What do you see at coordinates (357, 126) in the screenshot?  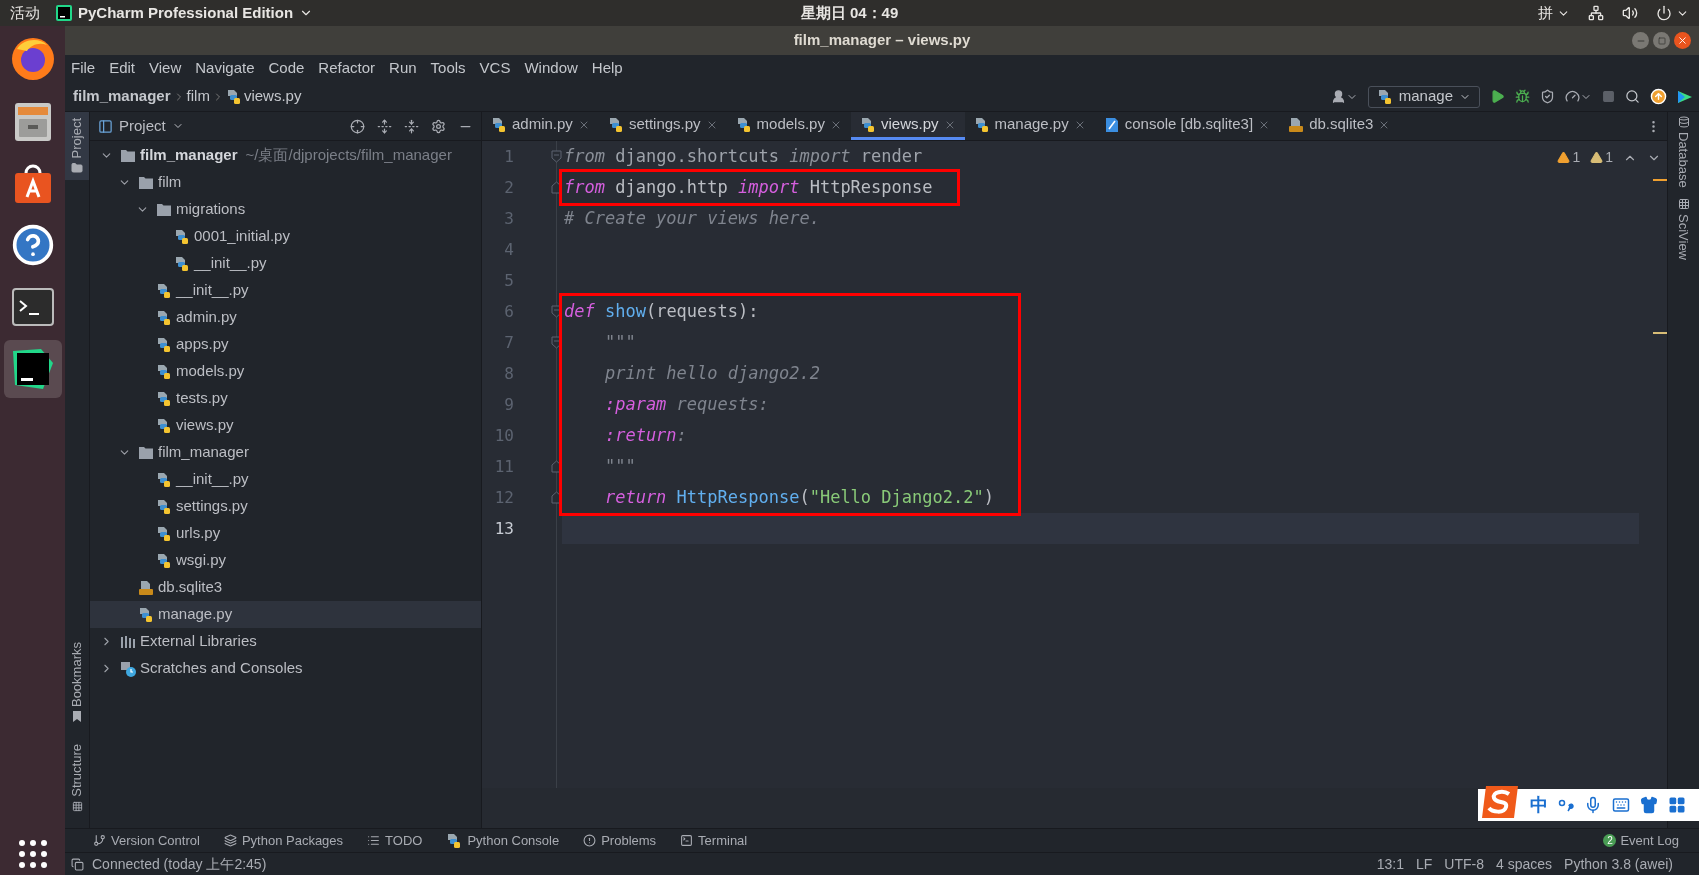 I see `locate-icon` at bounding box center [357, 126].